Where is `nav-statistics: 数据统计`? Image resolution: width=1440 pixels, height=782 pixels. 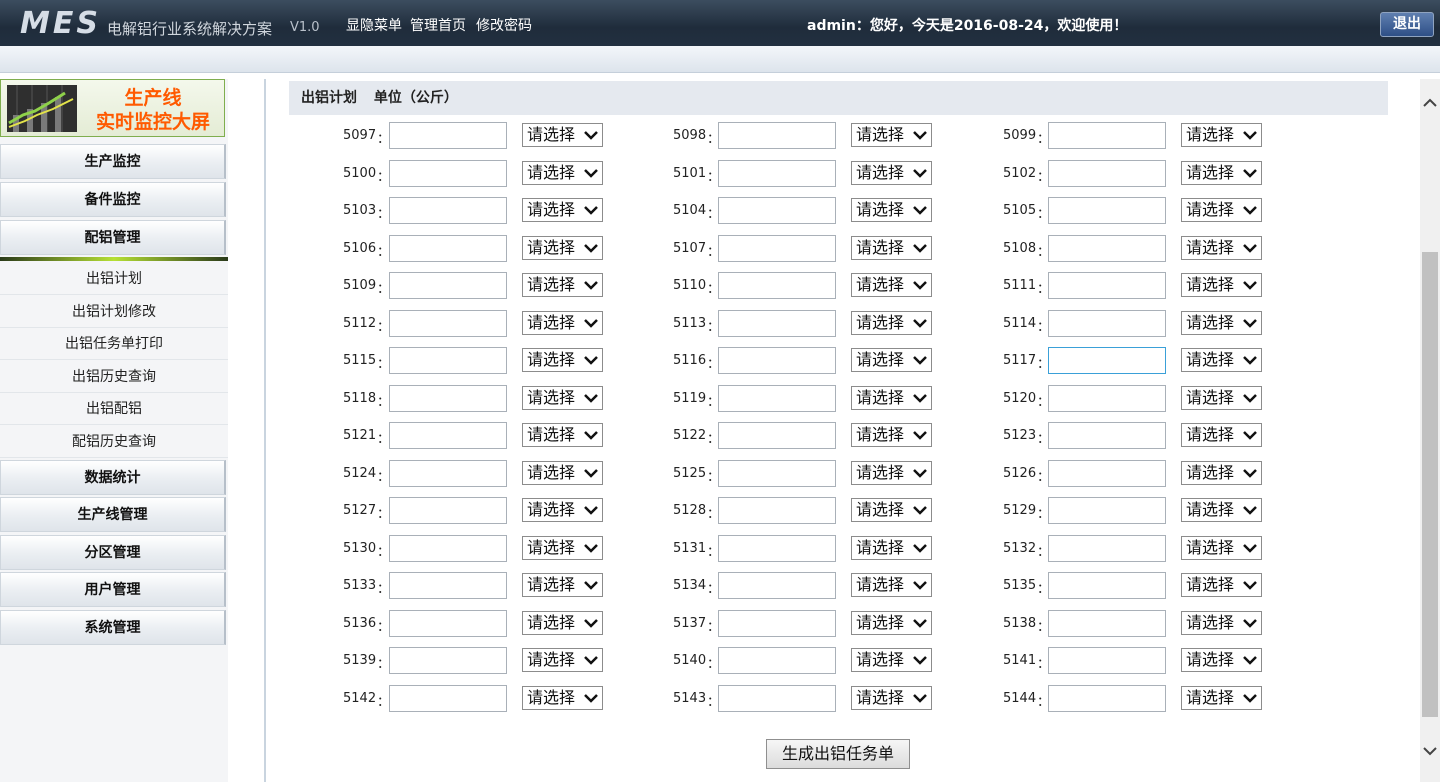
nav-statistics: 数据统计 is located at coordinates (113, 477).